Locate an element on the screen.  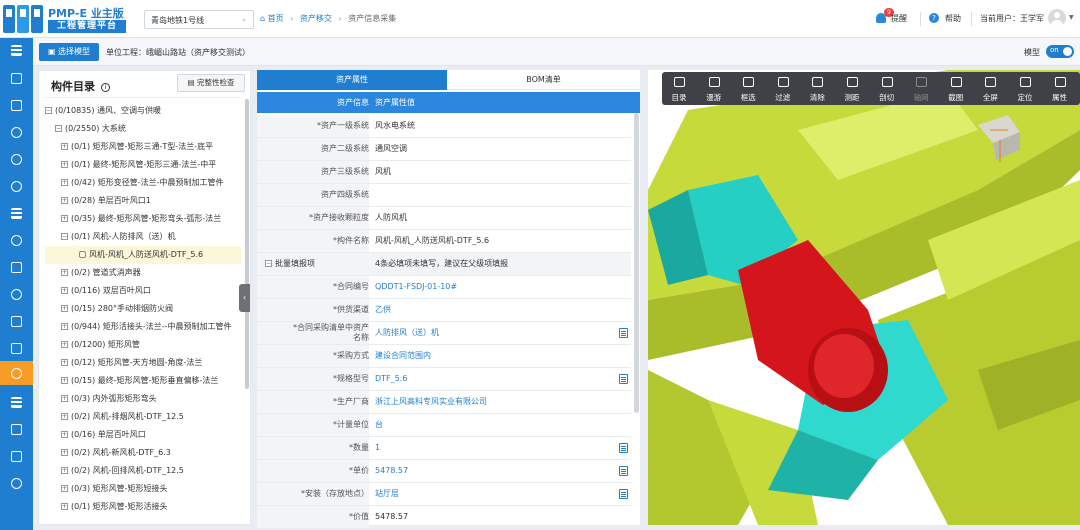
batch-fill-row: − 批量填报项 4条必填项未填写，建议在父级项填报 is located at coordinates (444, 264).